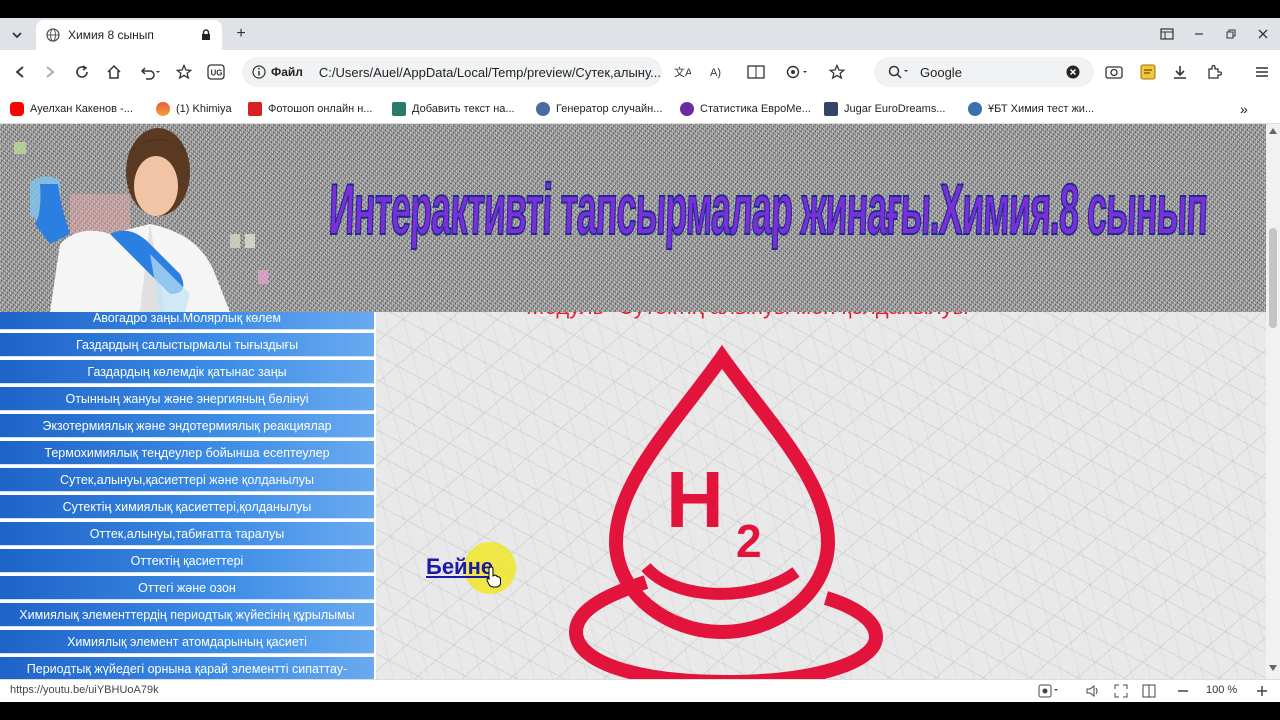 This screenshot has height=720, width=1280. Describe the element at coordinates (1183, 691) in the screenshot. I see `zoom-out-icon` at that location.